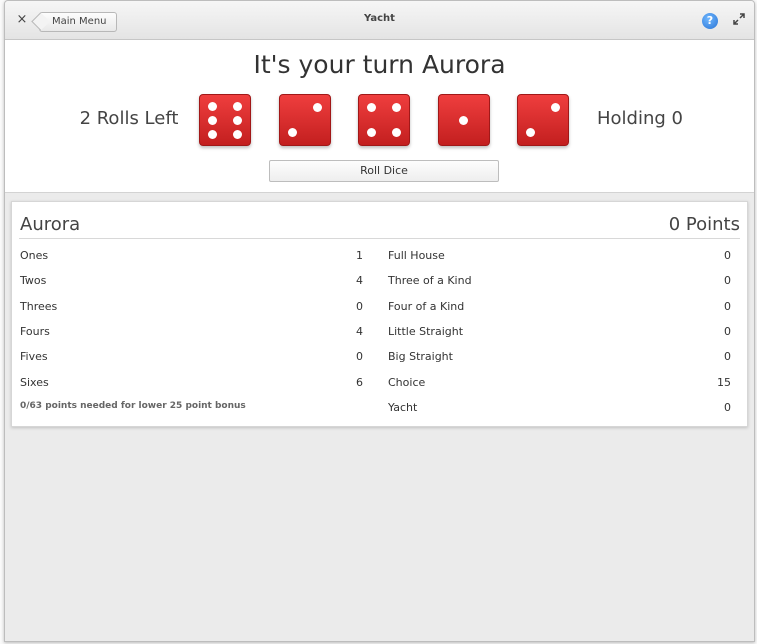 Image resolution: width=757 pixels, height=644 pixels. Describe the element at coordinates (640, 118) in the screenshot. I see `holding-label: Holding 0` at that location.